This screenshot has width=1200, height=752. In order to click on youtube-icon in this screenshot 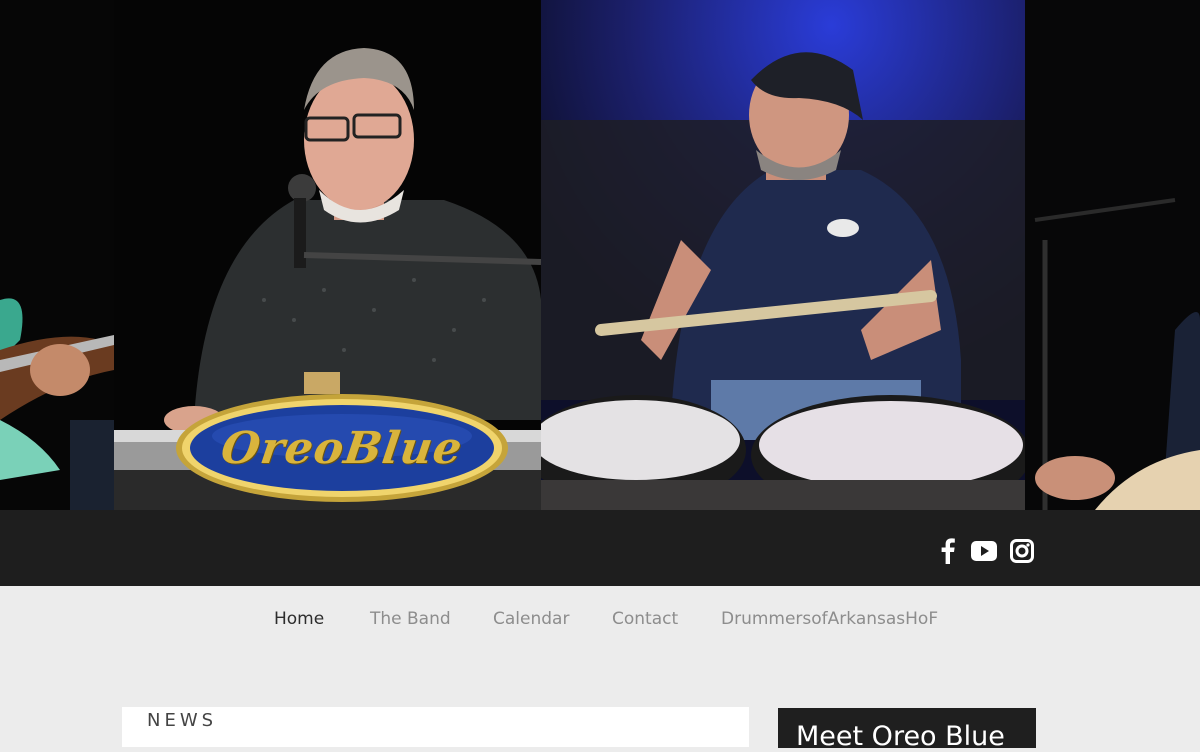, I will do `click(984, 551)`.